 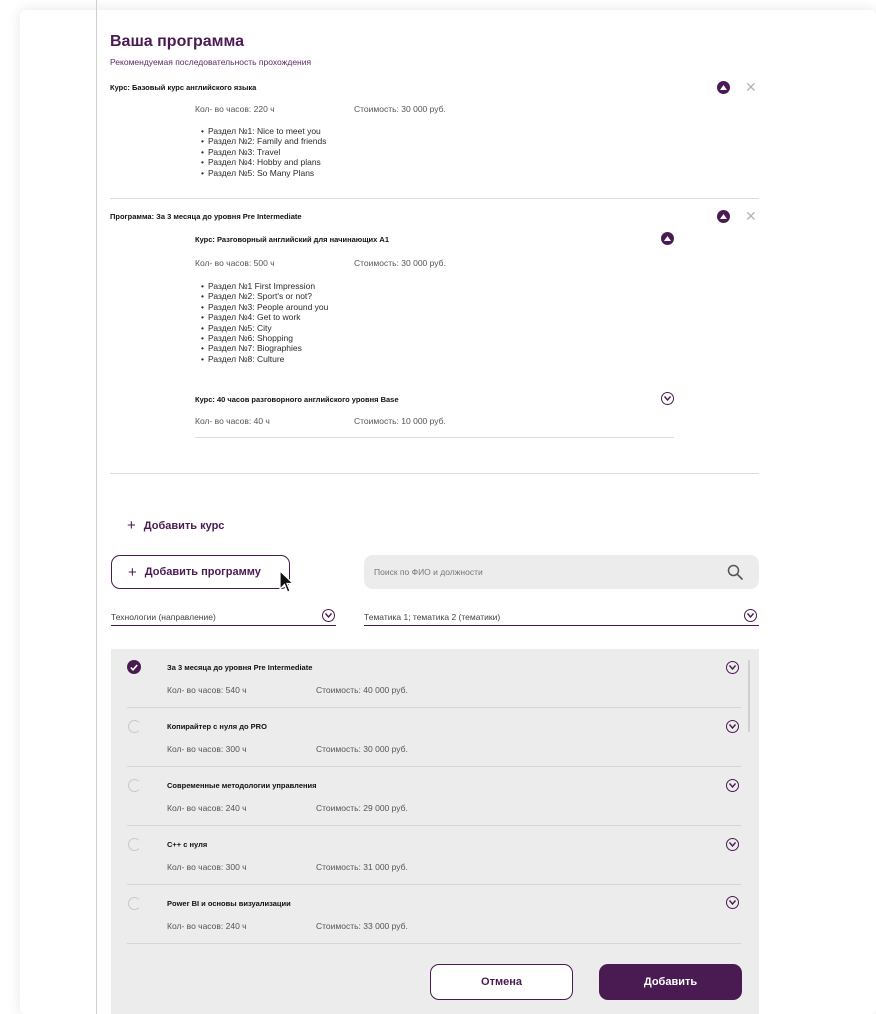 What do you see at coordinates (749, 696) in the screenshot?
I see `scrollbar` at bounding box center [749, 696].